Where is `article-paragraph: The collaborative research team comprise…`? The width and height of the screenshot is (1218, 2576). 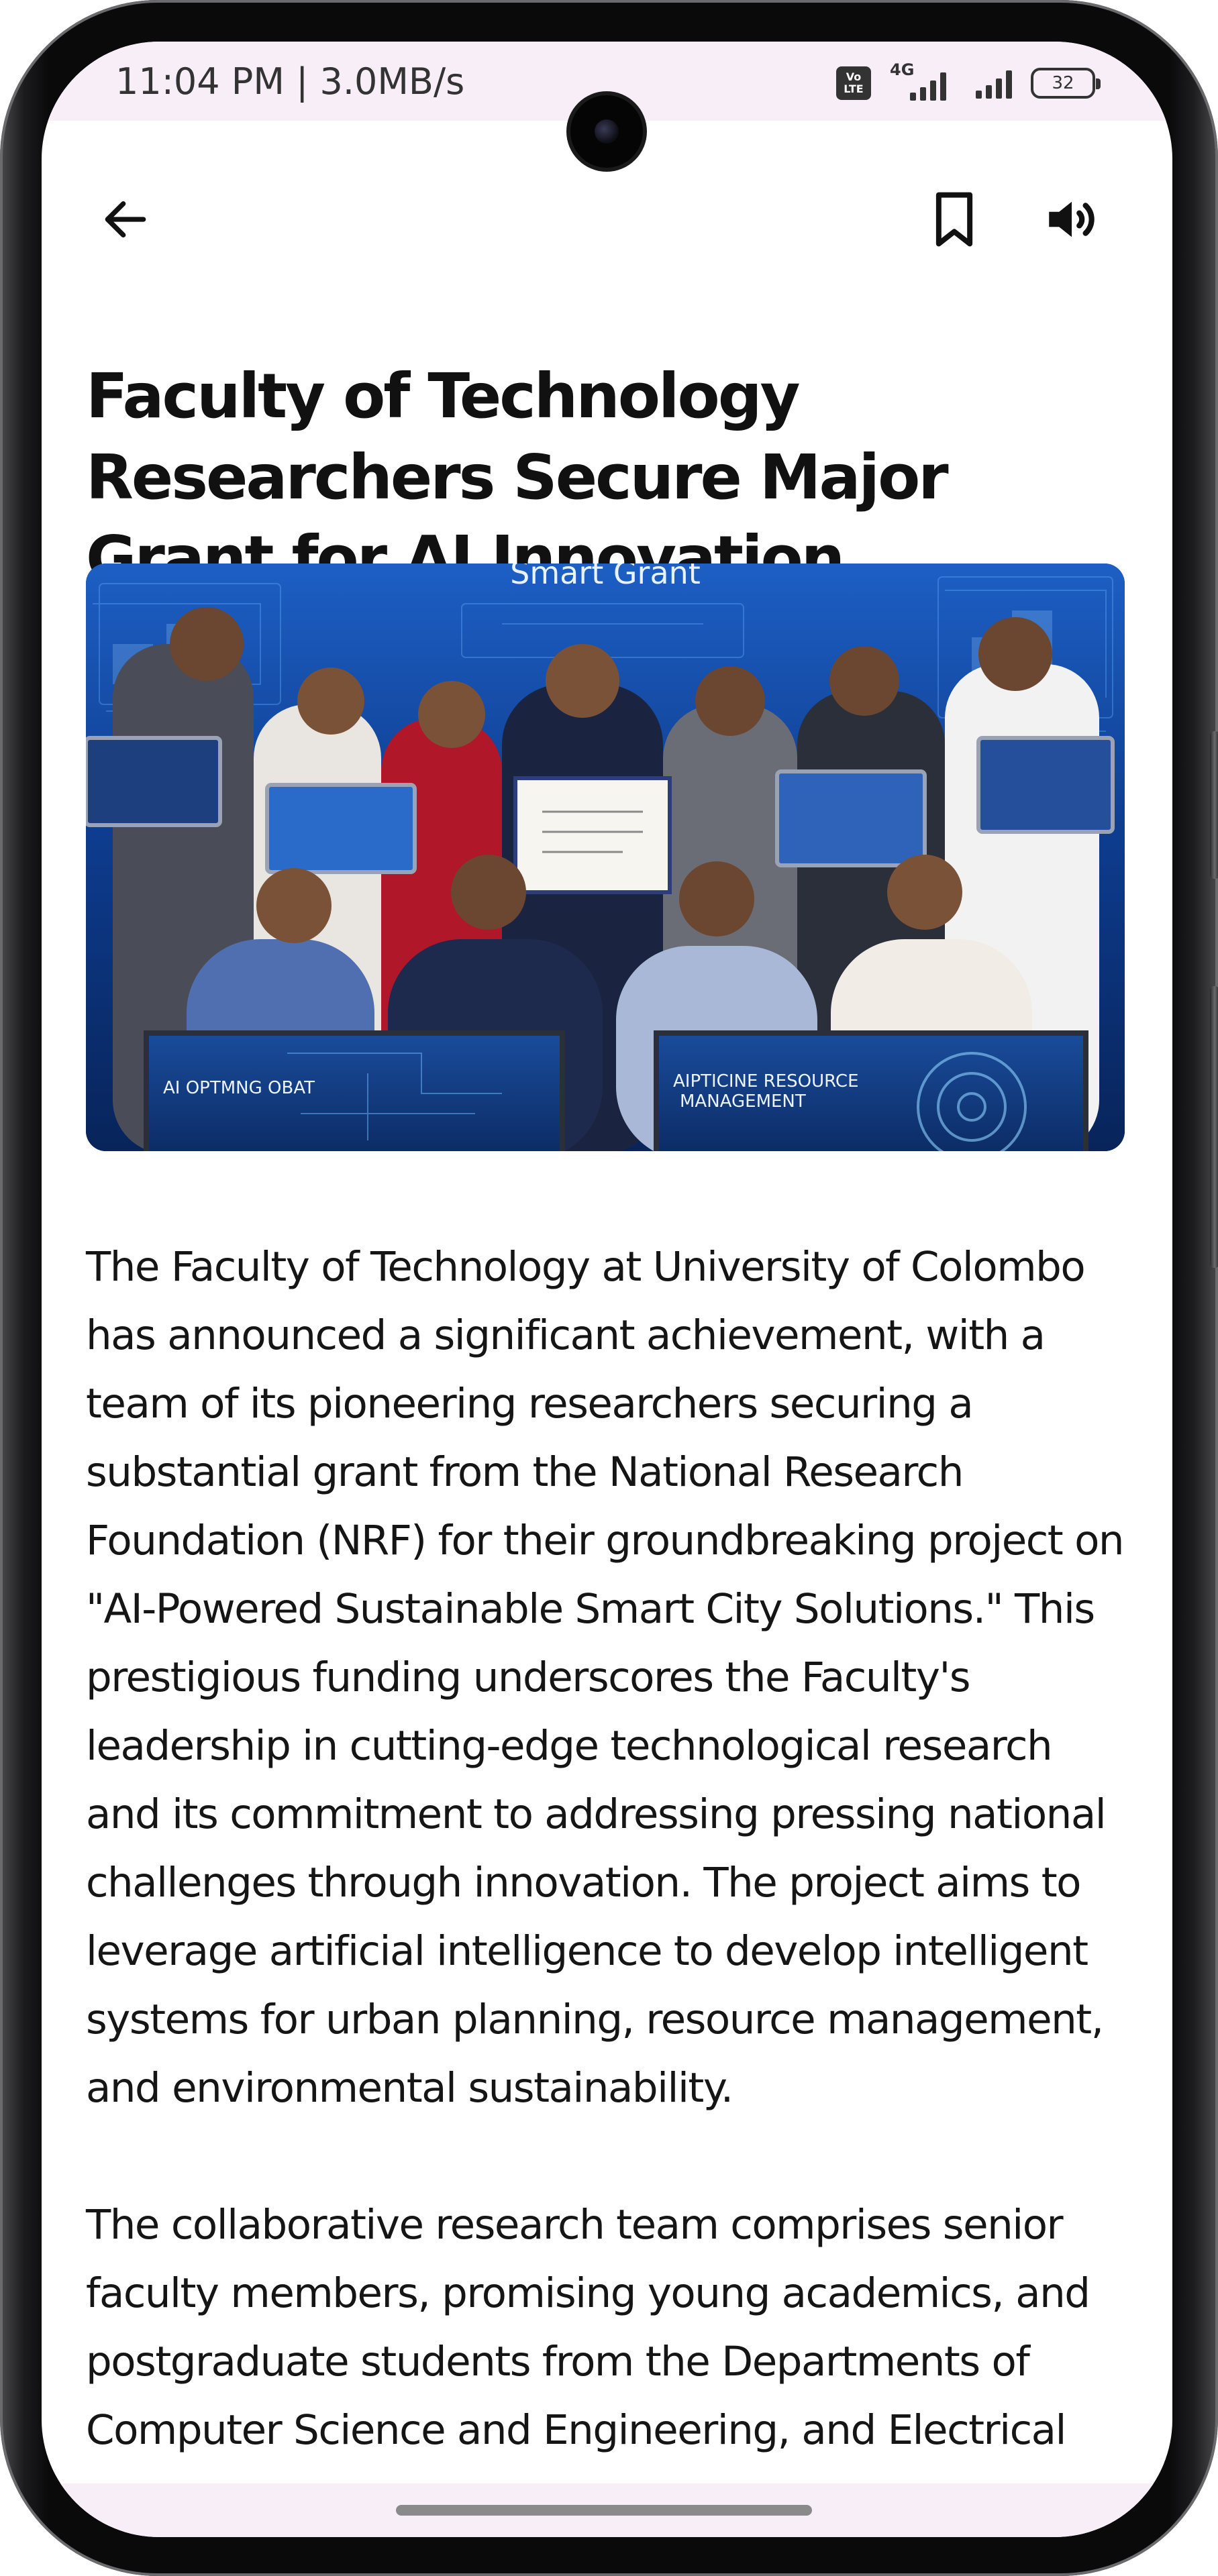 article-paragraph: The collaborative research team comprise… is located at coordinates (588, 2327).